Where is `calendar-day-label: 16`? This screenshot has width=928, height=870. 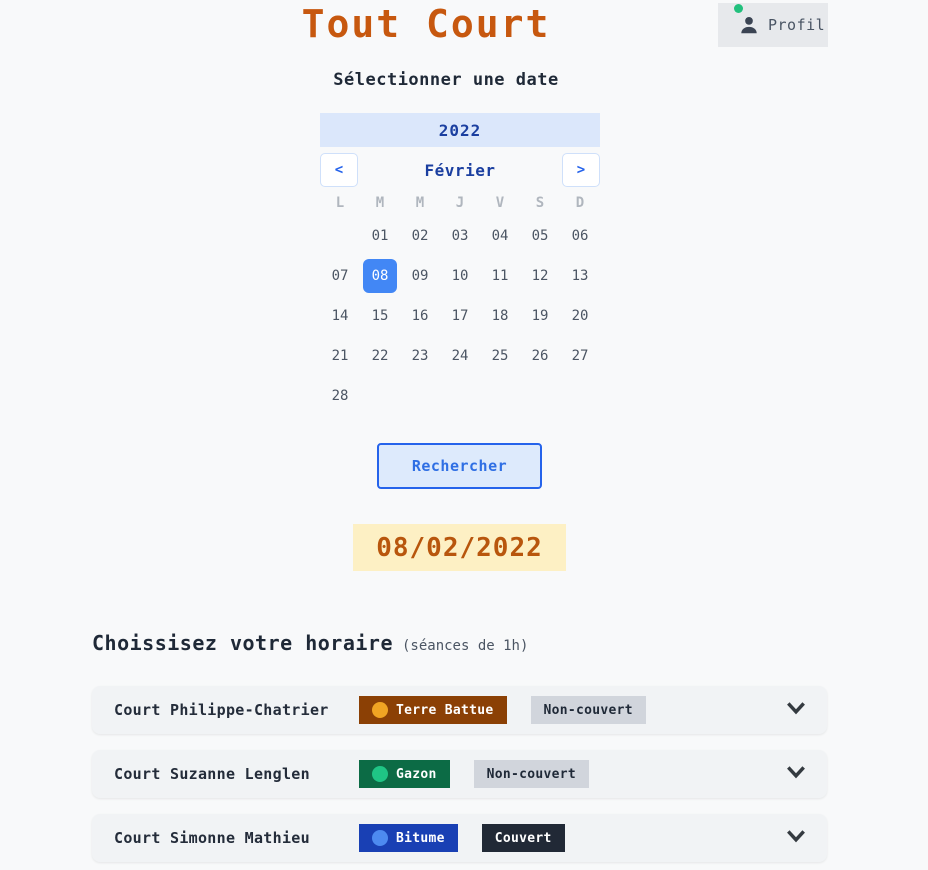
calendar-day-label: 16 is located at coordinates (420, 316).